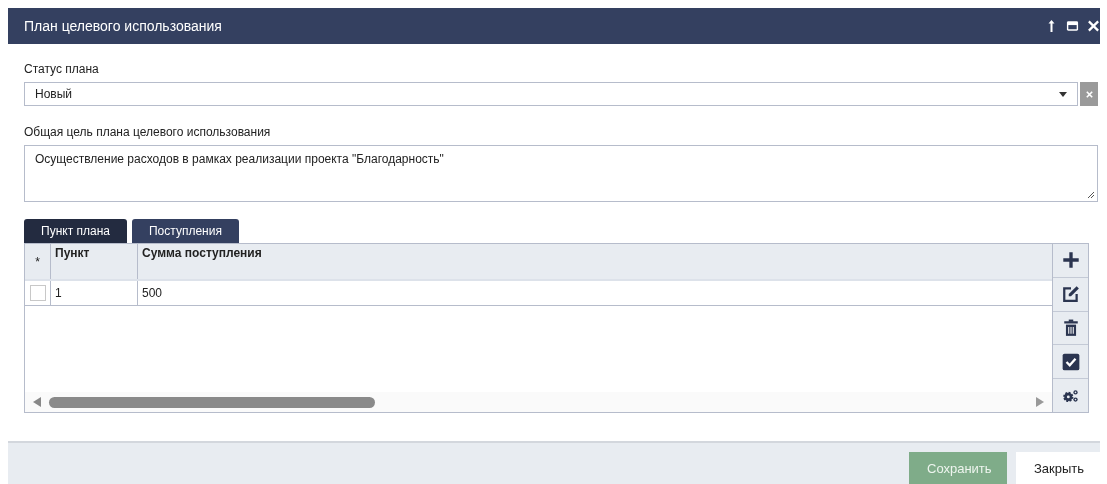 Image resolution: width=1107 pixels, height=484 pixels. Describe the element at coordinates (1070, 395) in the screenshot. I see `settings-button` at that location.